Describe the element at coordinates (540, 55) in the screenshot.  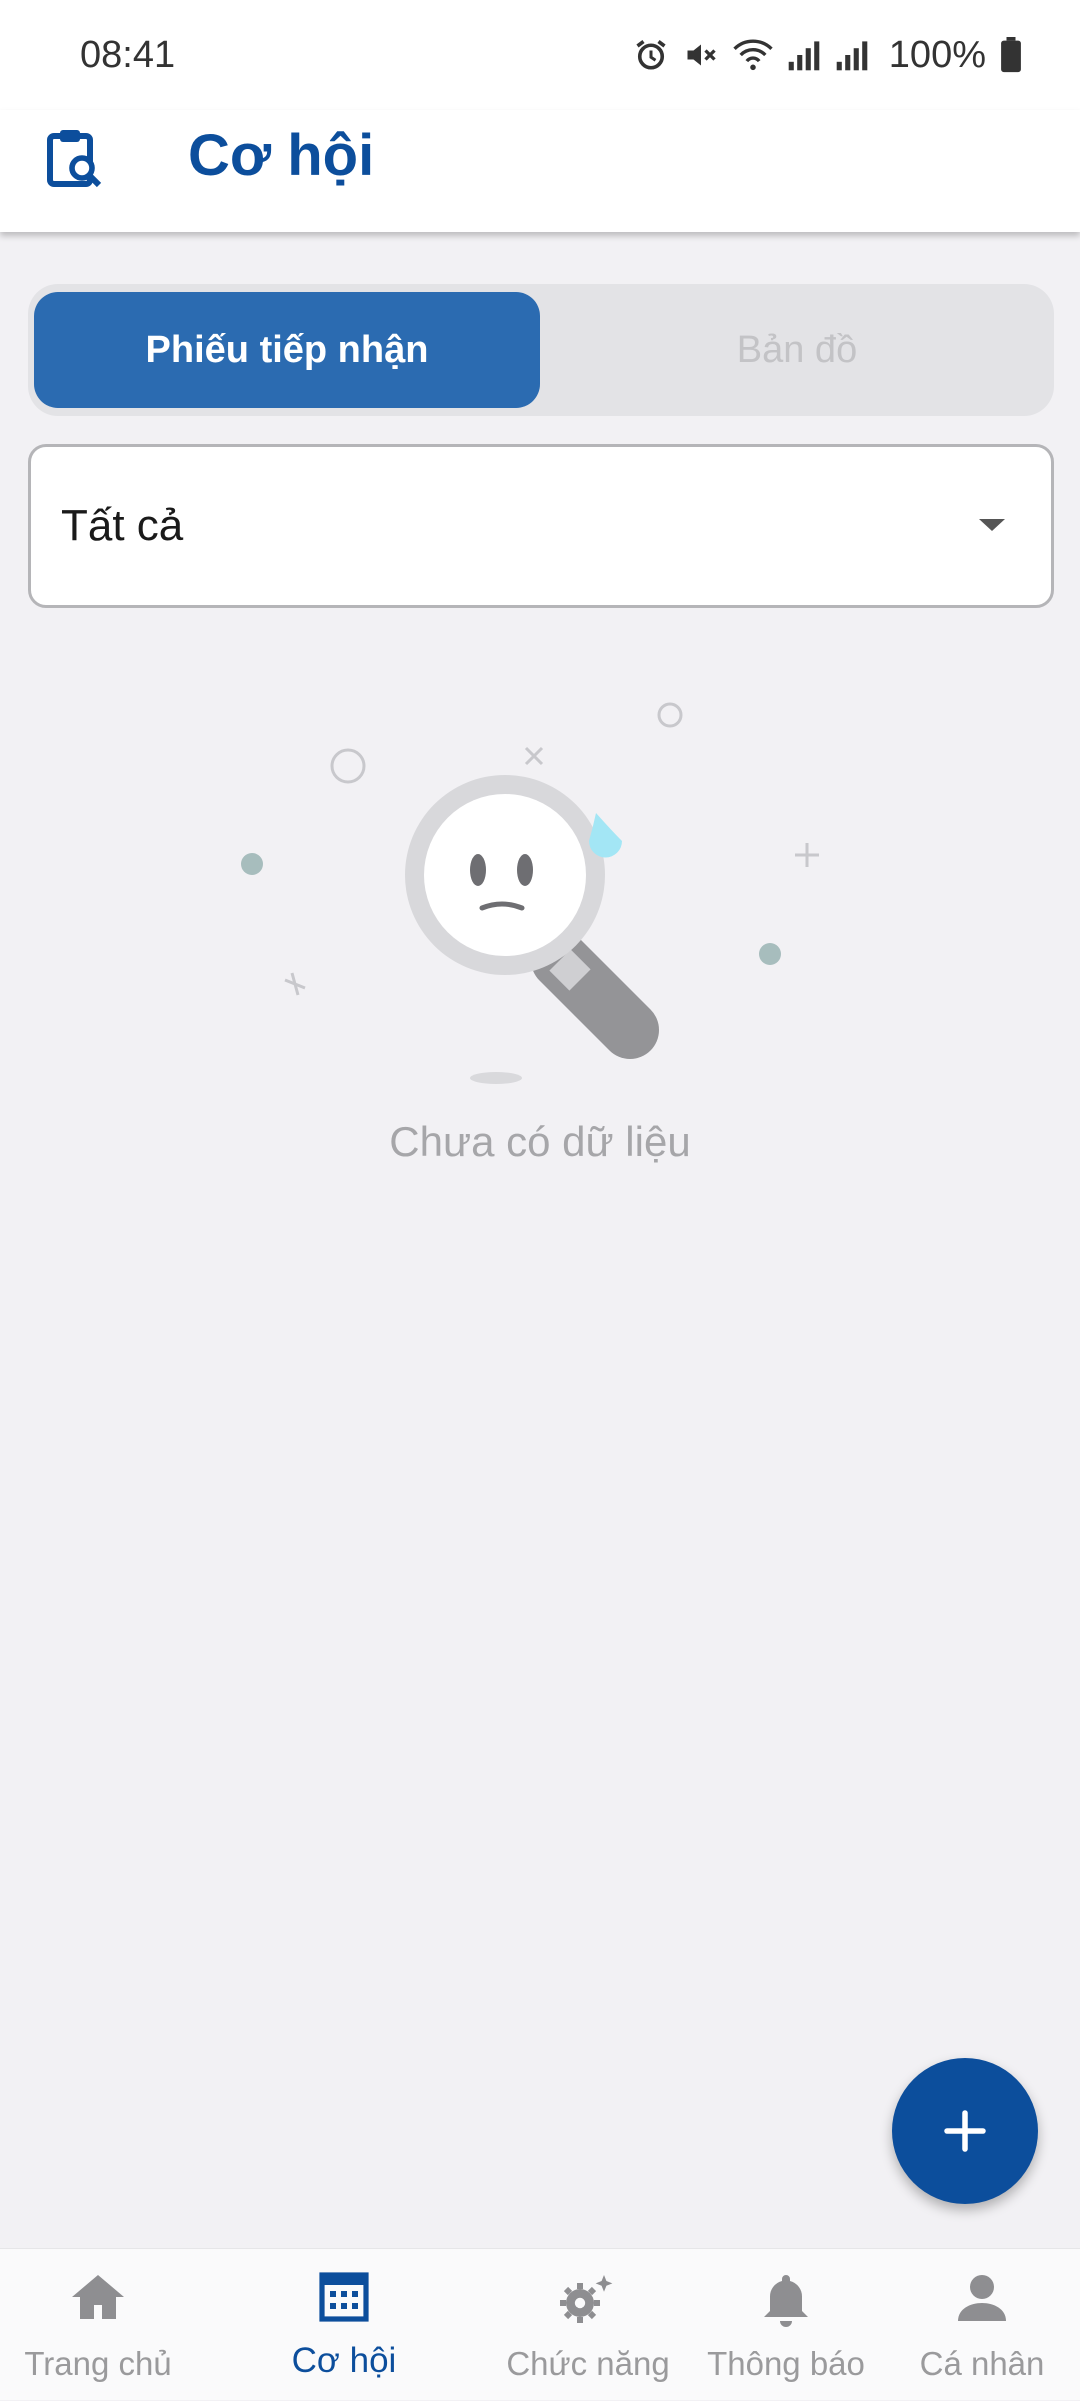
I see `status-bar: 08:41 100%` at that location.